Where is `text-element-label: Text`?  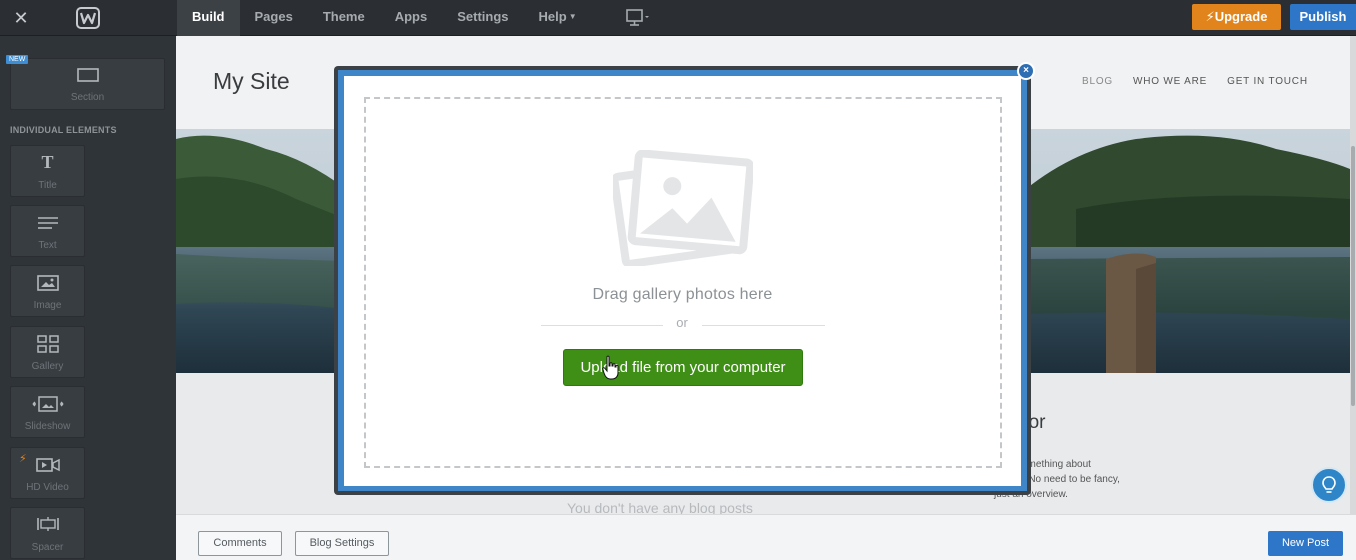
text-element-label: Text is located at coordinates (47, 245).